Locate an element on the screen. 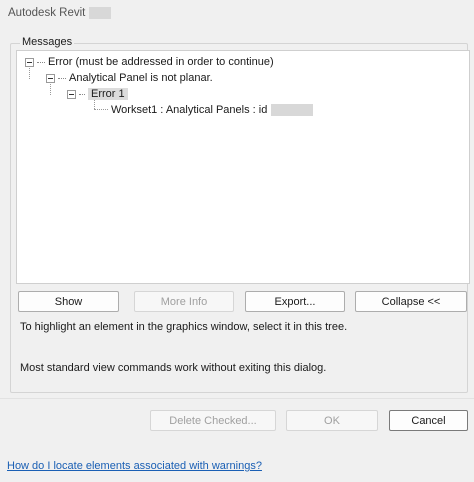 The width and height of the screenshot is (474, 482). cancel-button: Cancel is located at coordinates (428, 420).